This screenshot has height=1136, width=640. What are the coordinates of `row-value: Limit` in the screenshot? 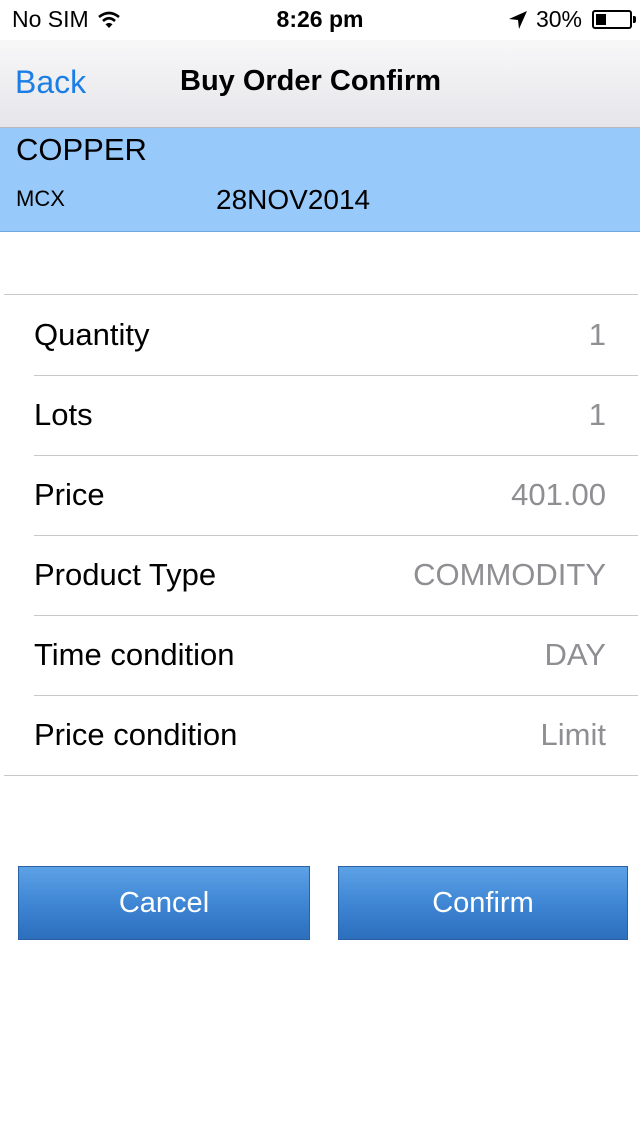 It's located at (573, 734).